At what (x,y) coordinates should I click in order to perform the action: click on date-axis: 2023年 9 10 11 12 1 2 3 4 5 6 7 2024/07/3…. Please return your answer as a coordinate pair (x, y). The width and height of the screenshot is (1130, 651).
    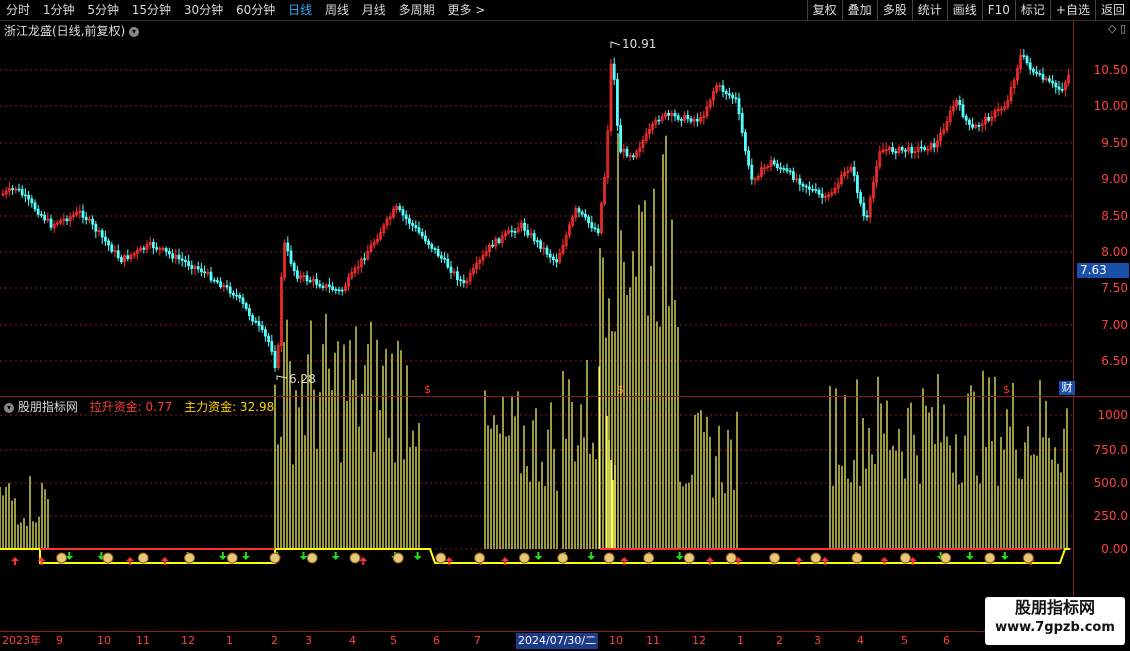
    Looking at the image, I should click on (537, 641).